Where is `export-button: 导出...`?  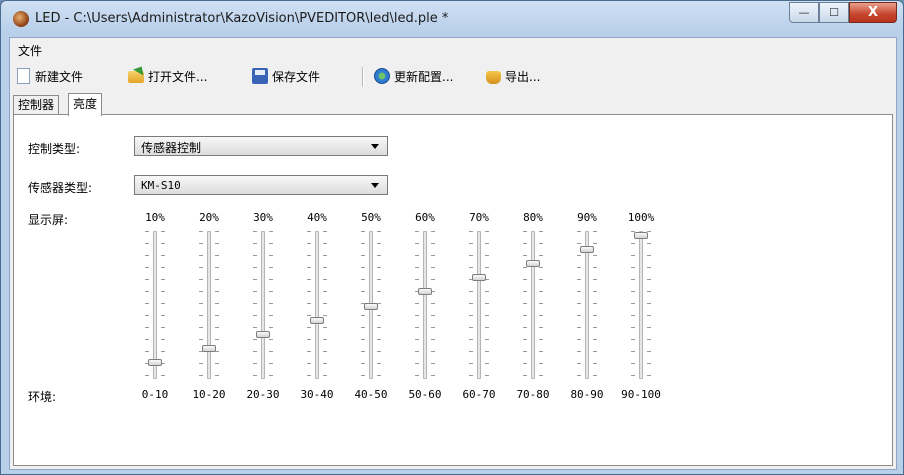
export-button: 导出... is located at coordinates (513, 76).